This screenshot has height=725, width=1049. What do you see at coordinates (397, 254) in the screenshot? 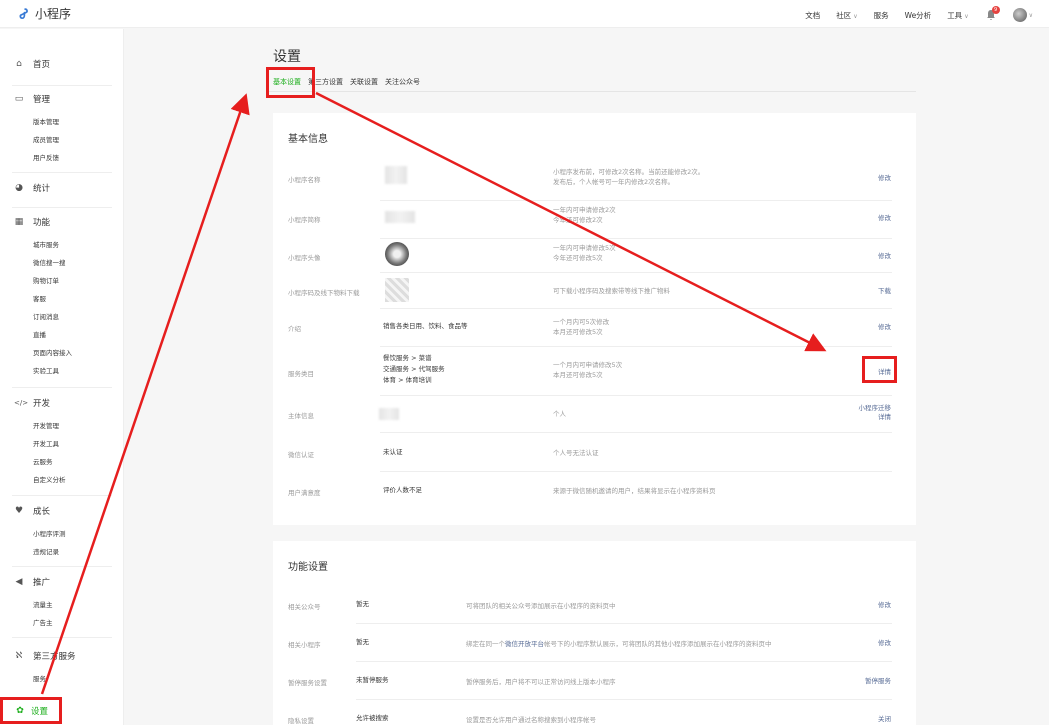
I see `mini-program-avatar` at bounding box center [397, 254].